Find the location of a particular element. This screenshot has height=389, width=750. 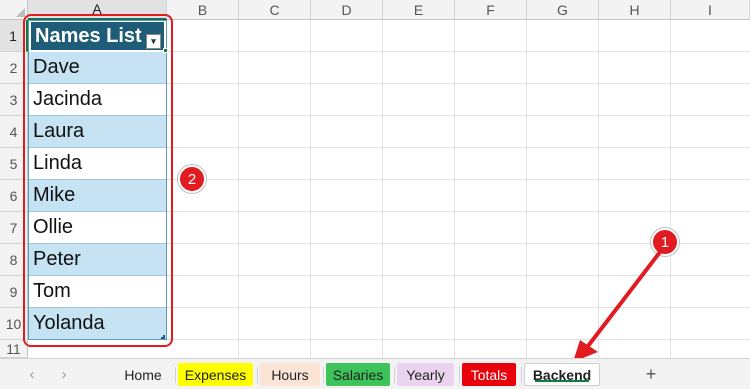

sheet-tab-backend: Backend is located at coordinates (562, 374).